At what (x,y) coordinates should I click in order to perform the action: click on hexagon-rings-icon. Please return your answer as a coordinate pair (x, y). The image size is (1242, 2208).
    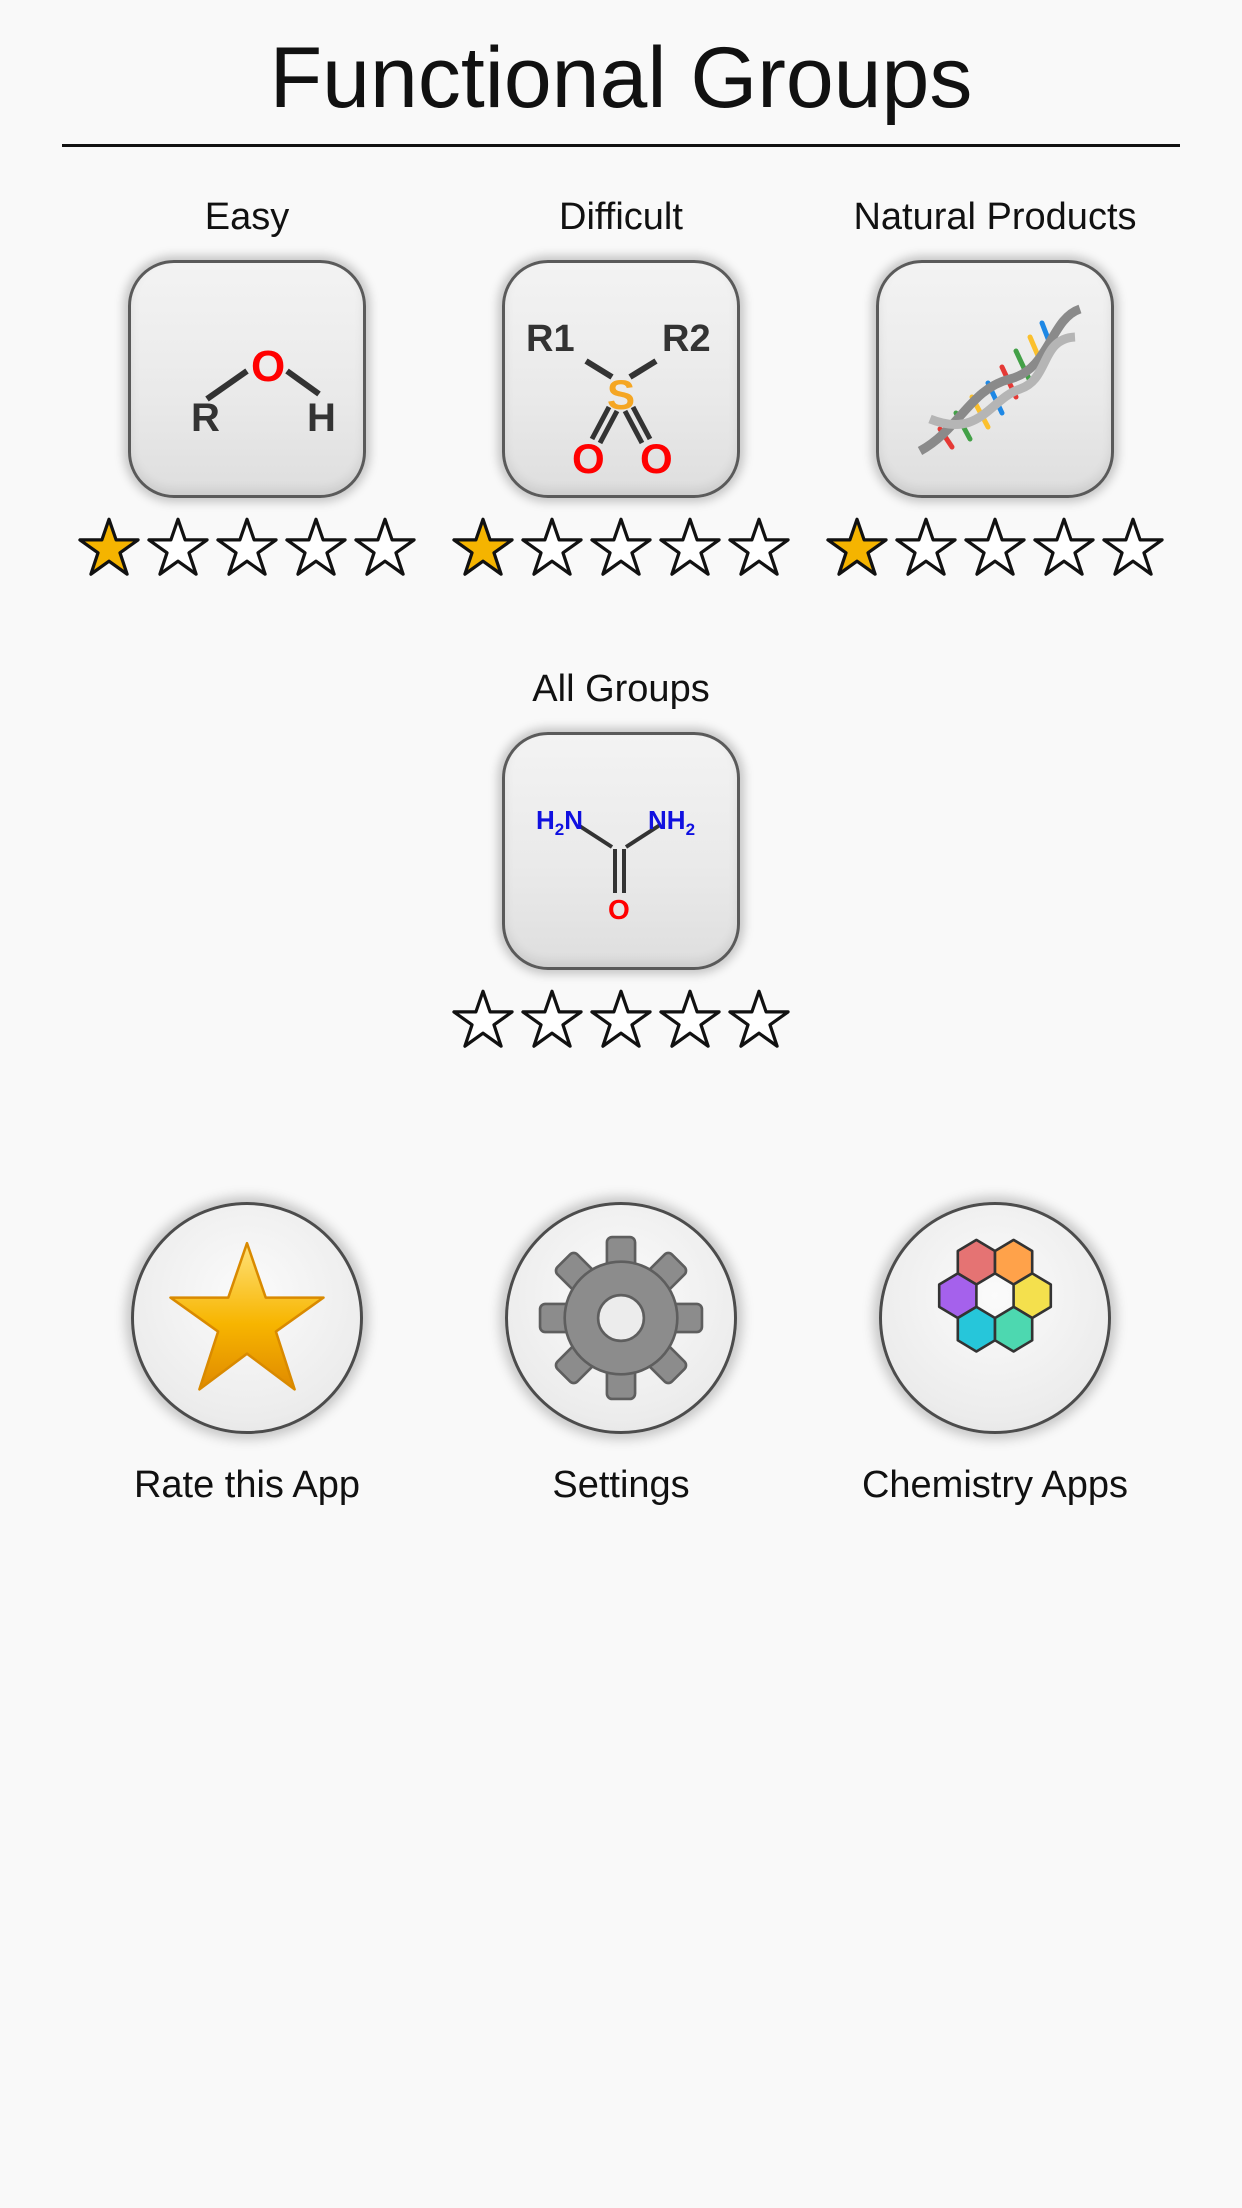
    Looking at the image, I should click on (995, 1295).